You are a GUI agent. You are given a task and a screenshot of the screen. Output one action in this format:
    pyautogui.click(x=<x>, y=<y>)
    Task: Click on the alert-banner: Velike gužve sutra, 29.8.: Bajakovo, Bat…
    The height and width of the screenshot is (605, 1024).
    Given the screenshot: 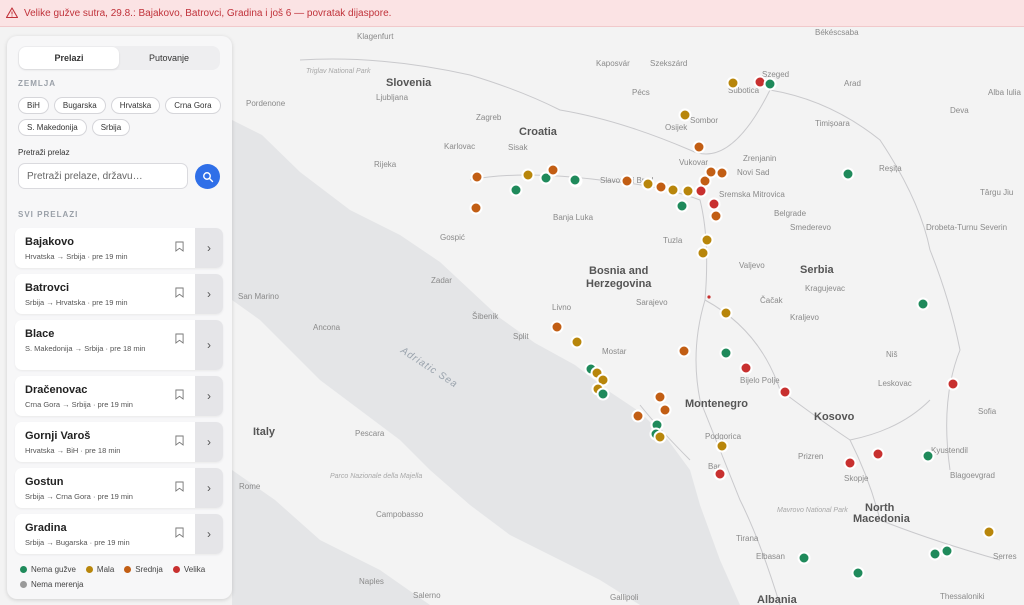 What is the action you would take?
    pyautogui.click(x=512, y=13)
    